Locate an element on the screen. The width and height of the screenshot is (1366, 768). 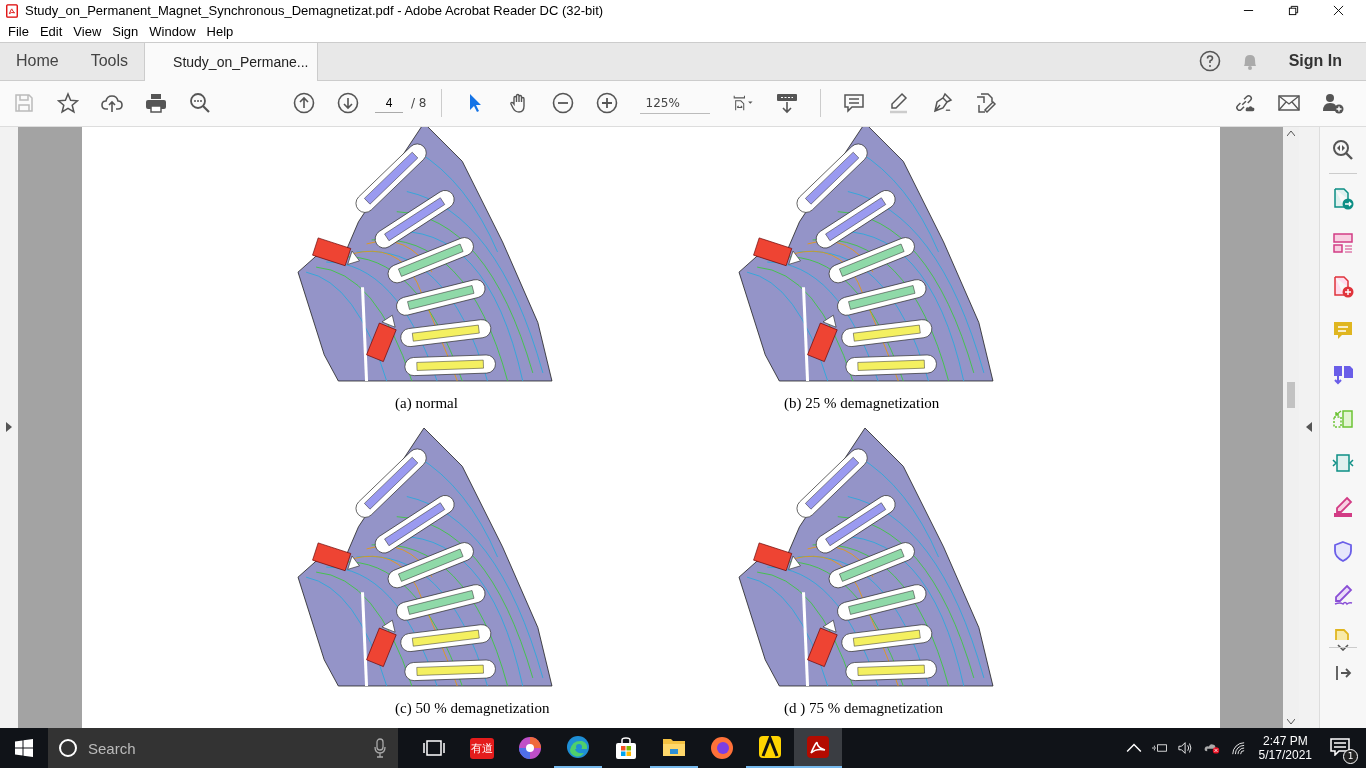
combine-files-icon is located at coordinates (1343, 374).